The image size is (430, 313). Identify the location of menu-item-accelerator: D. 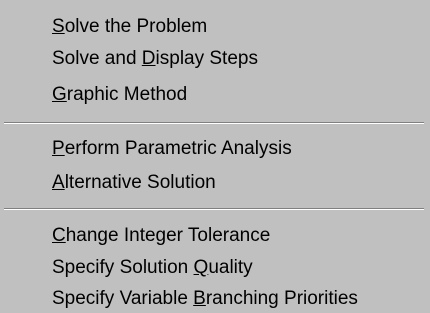
(148, 58).